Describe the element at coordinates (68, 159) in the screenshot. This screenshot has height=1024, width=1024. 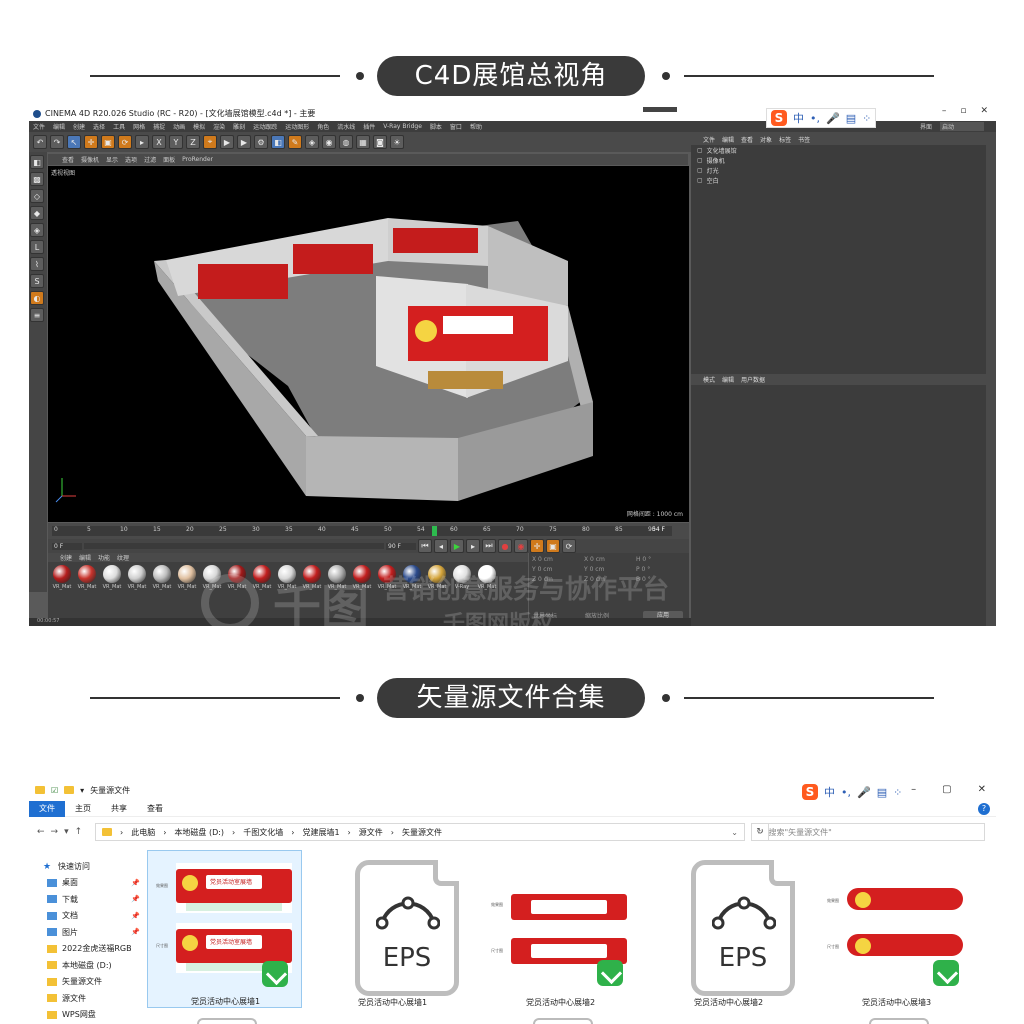
I see `viewport-menu-item: 查看` at that location.